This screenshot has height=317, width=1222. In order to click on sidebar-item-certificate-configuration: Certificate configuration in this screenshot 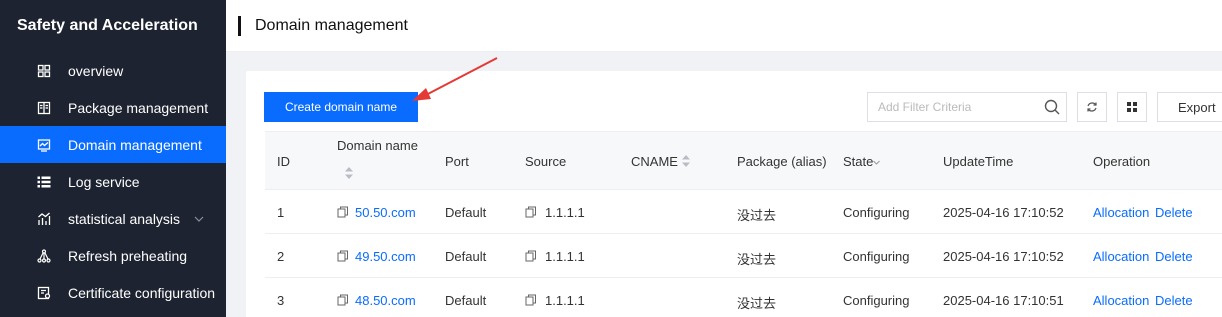, I will do `click(113, 292)`.